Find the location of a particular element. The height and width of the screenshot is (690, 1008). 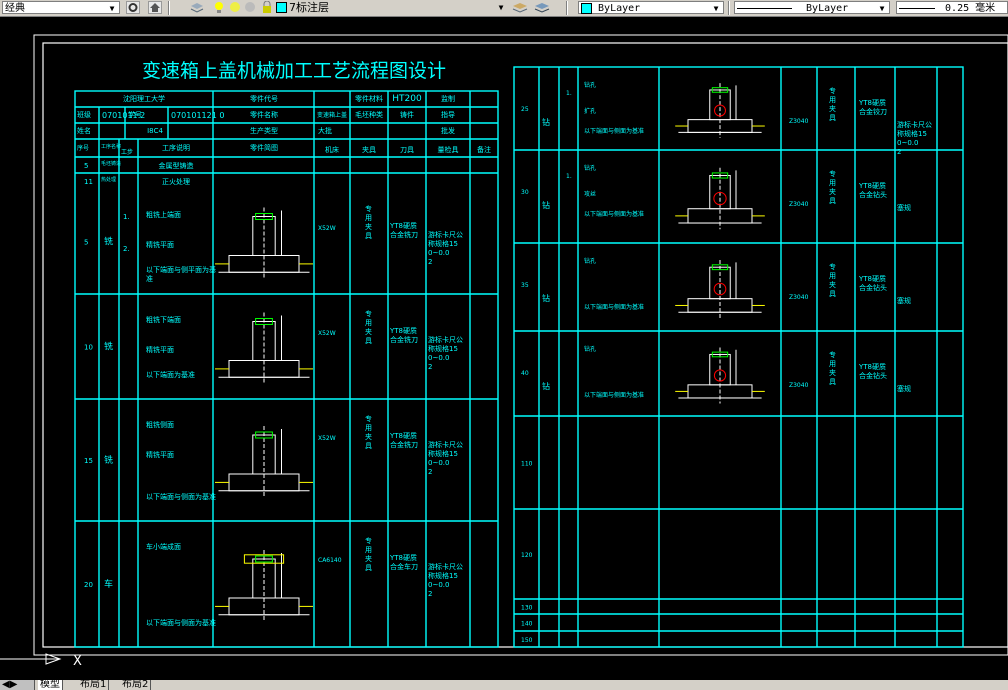

op-desc-line: 粗铣上端面 is located at coordinates (163, 214).